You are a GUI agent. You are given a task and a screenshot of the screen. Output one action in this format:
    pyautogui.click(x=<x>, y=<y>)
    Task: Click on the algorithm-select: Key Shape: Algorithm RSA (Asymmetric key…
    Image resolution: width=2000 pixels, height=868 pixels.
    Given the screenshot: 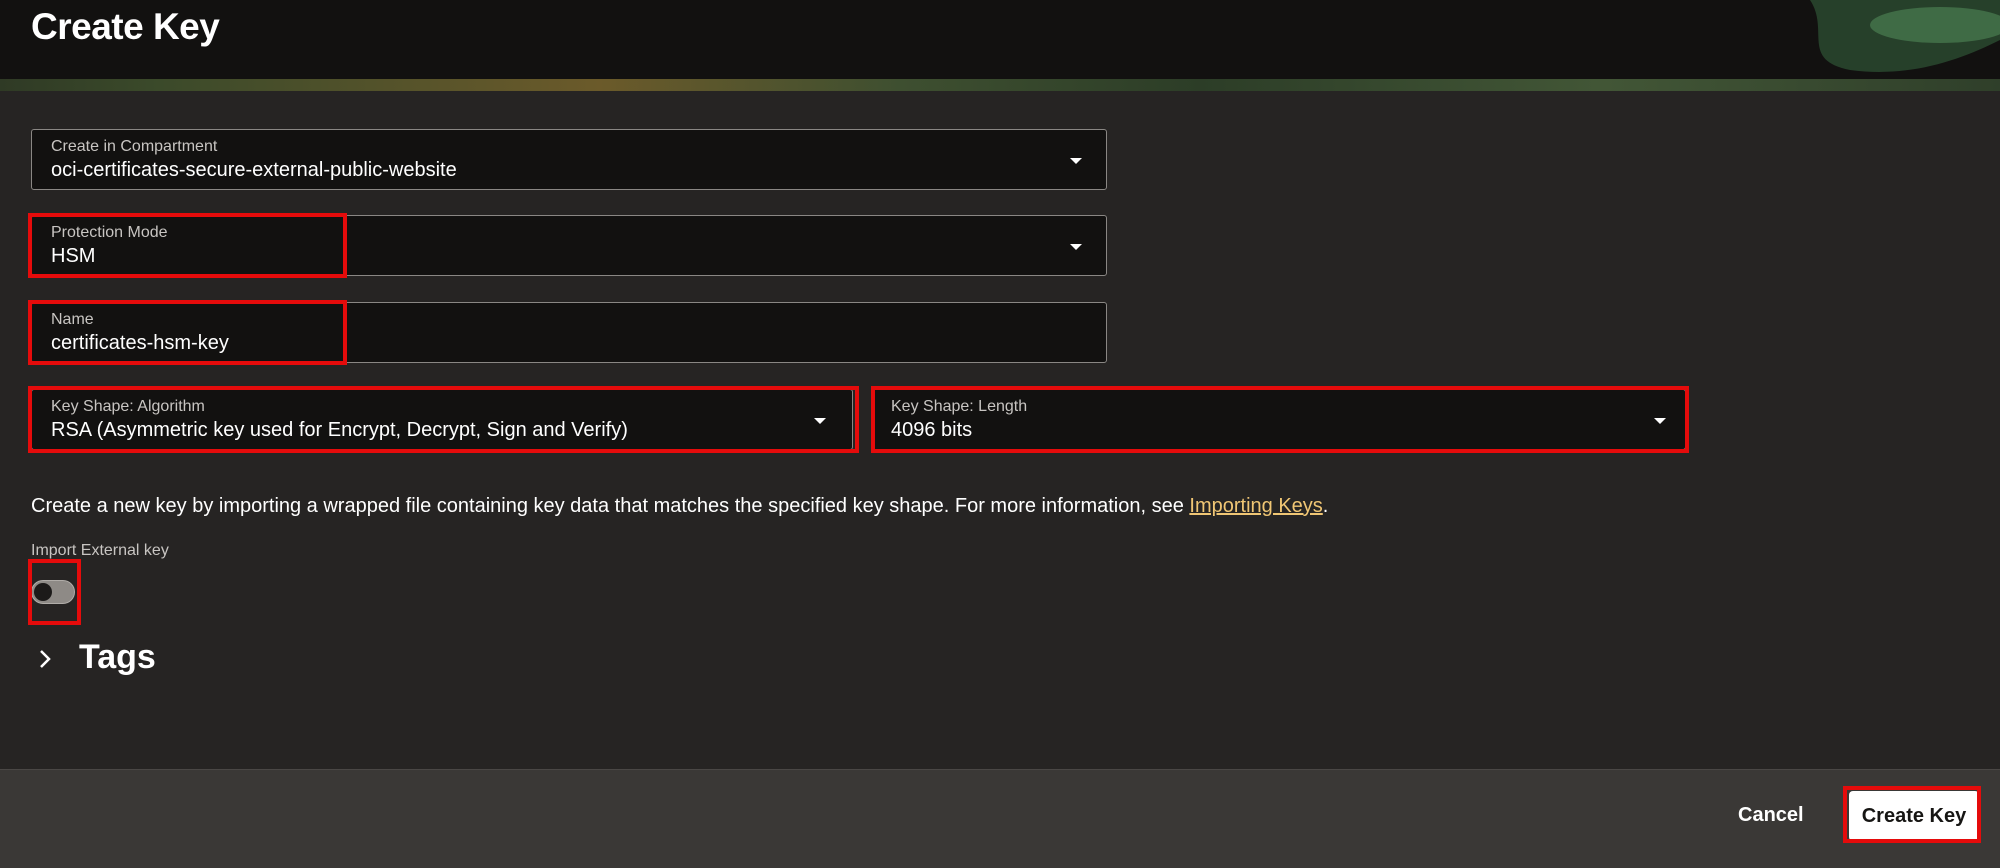 What is the action you would take?
    pyautogui.click(x=442, y=419)
    